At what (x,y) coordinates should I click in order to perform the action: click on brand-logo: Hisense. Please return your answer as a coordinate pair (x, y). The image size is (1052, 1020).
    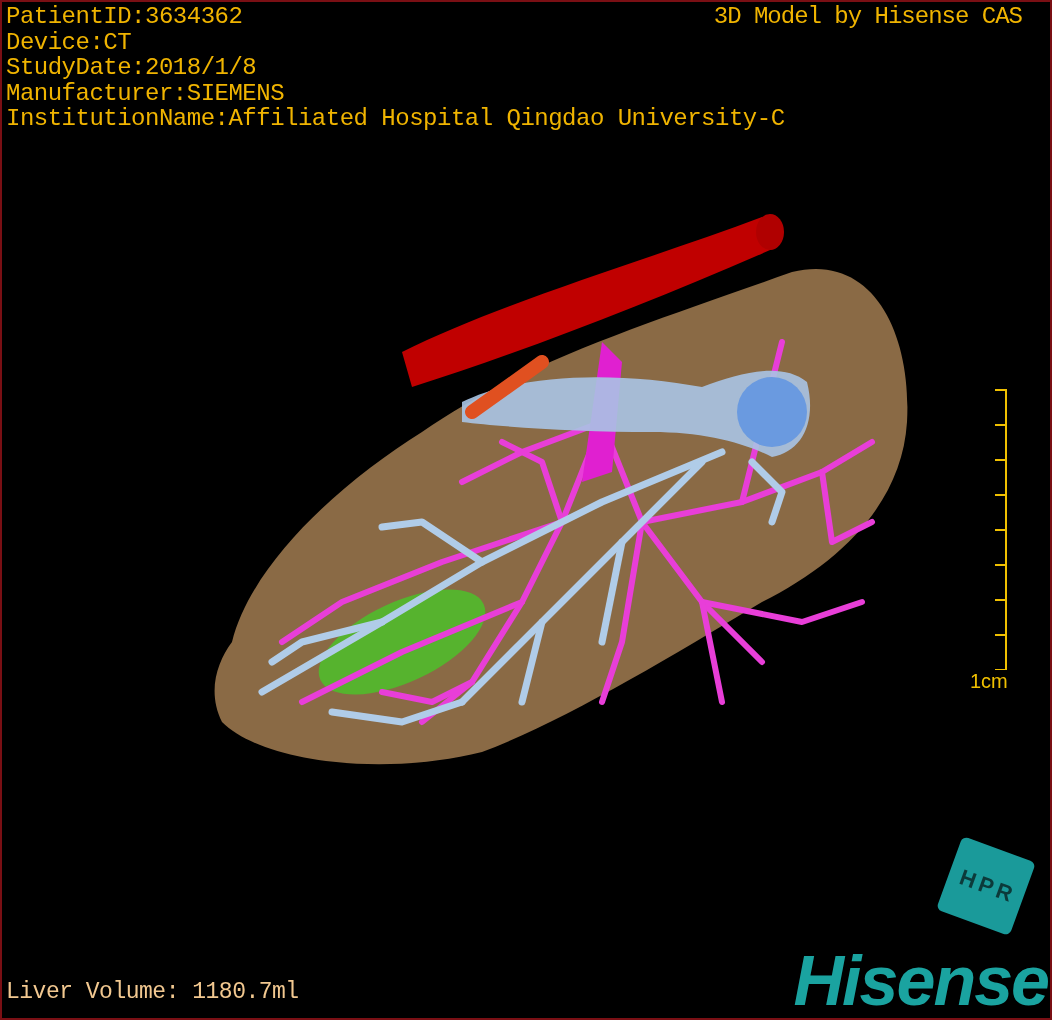
    Looking at the image, I should click on (920, 981).